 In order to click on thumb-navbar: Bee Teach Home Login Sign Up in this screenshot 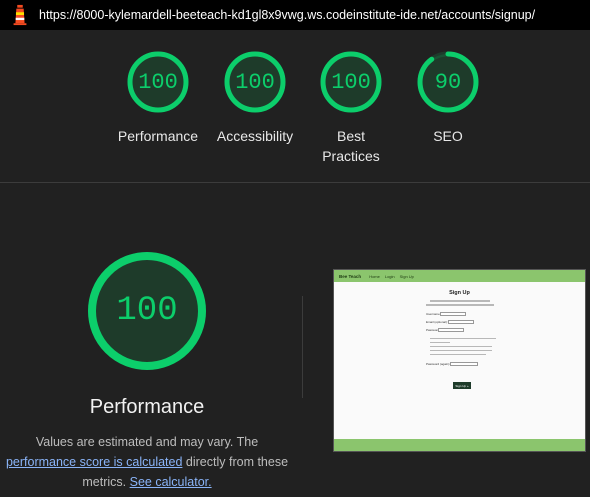, I will do `click(459, 276)`.